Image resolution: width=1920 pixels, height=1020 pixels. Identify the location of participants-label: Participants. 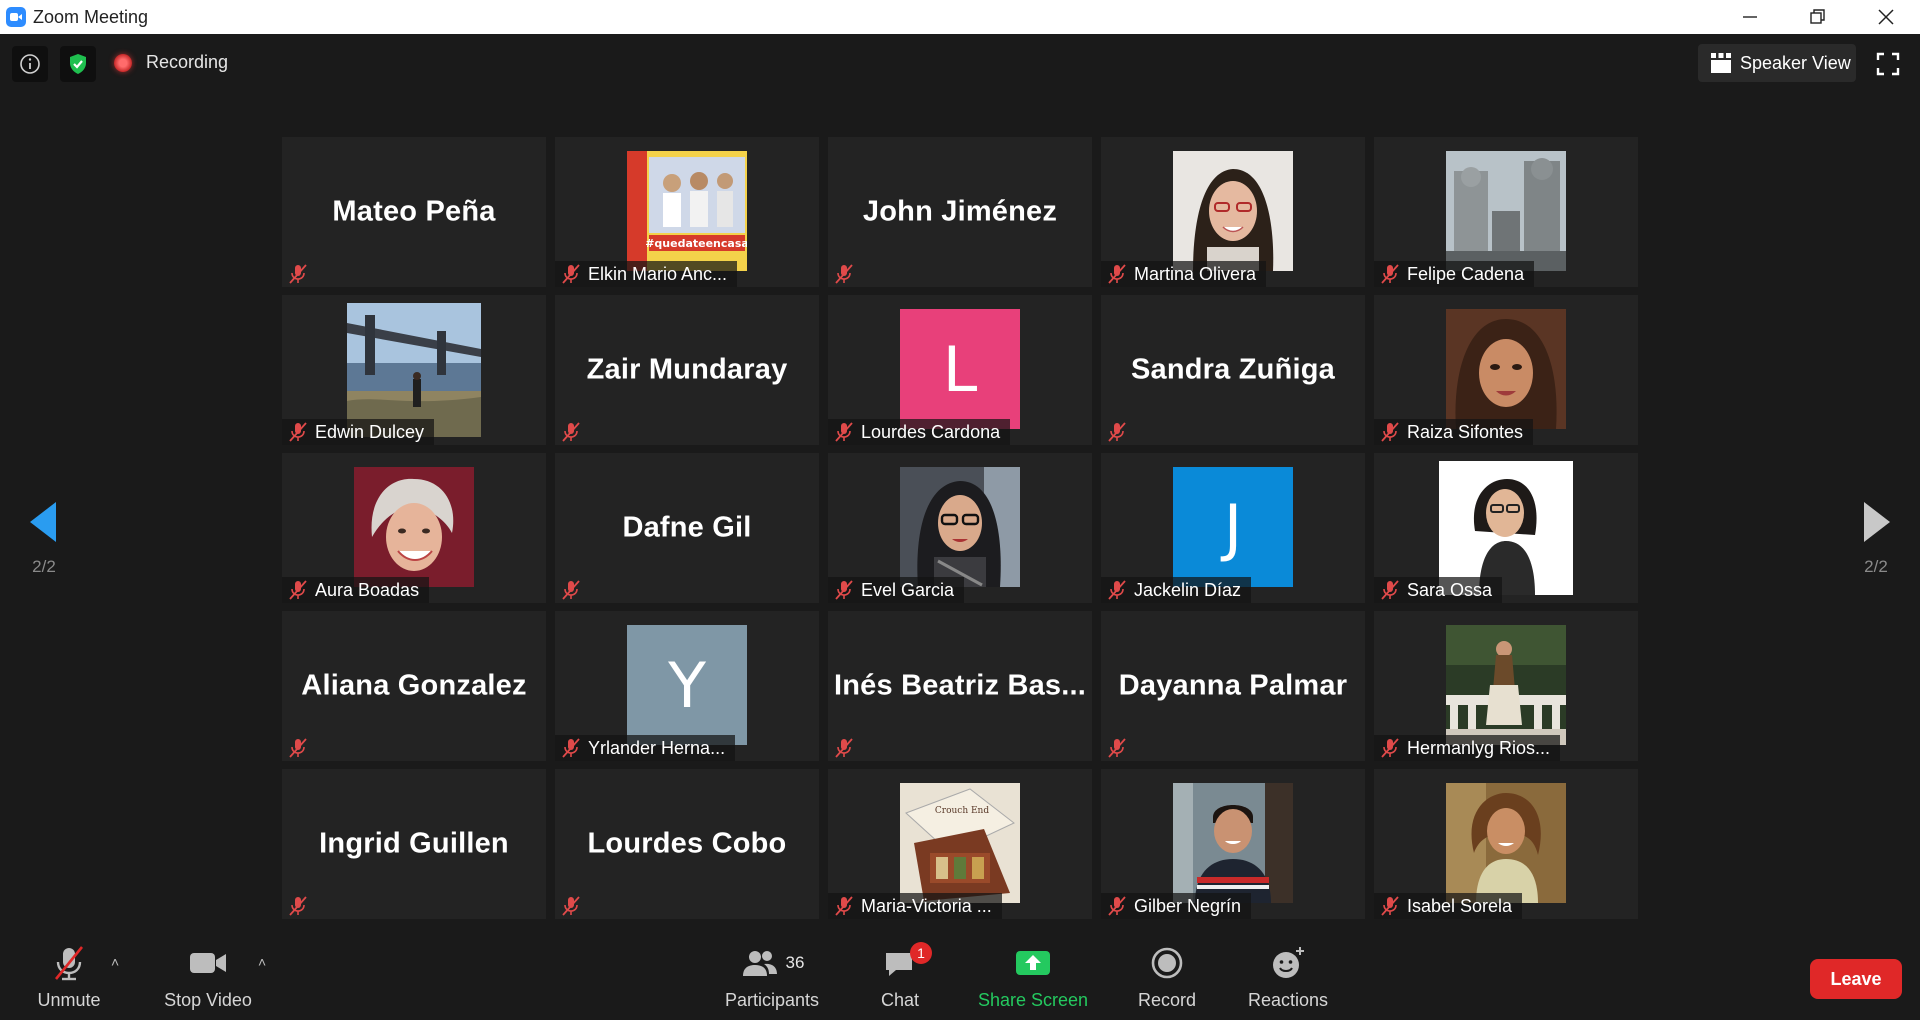
(772, 1000).